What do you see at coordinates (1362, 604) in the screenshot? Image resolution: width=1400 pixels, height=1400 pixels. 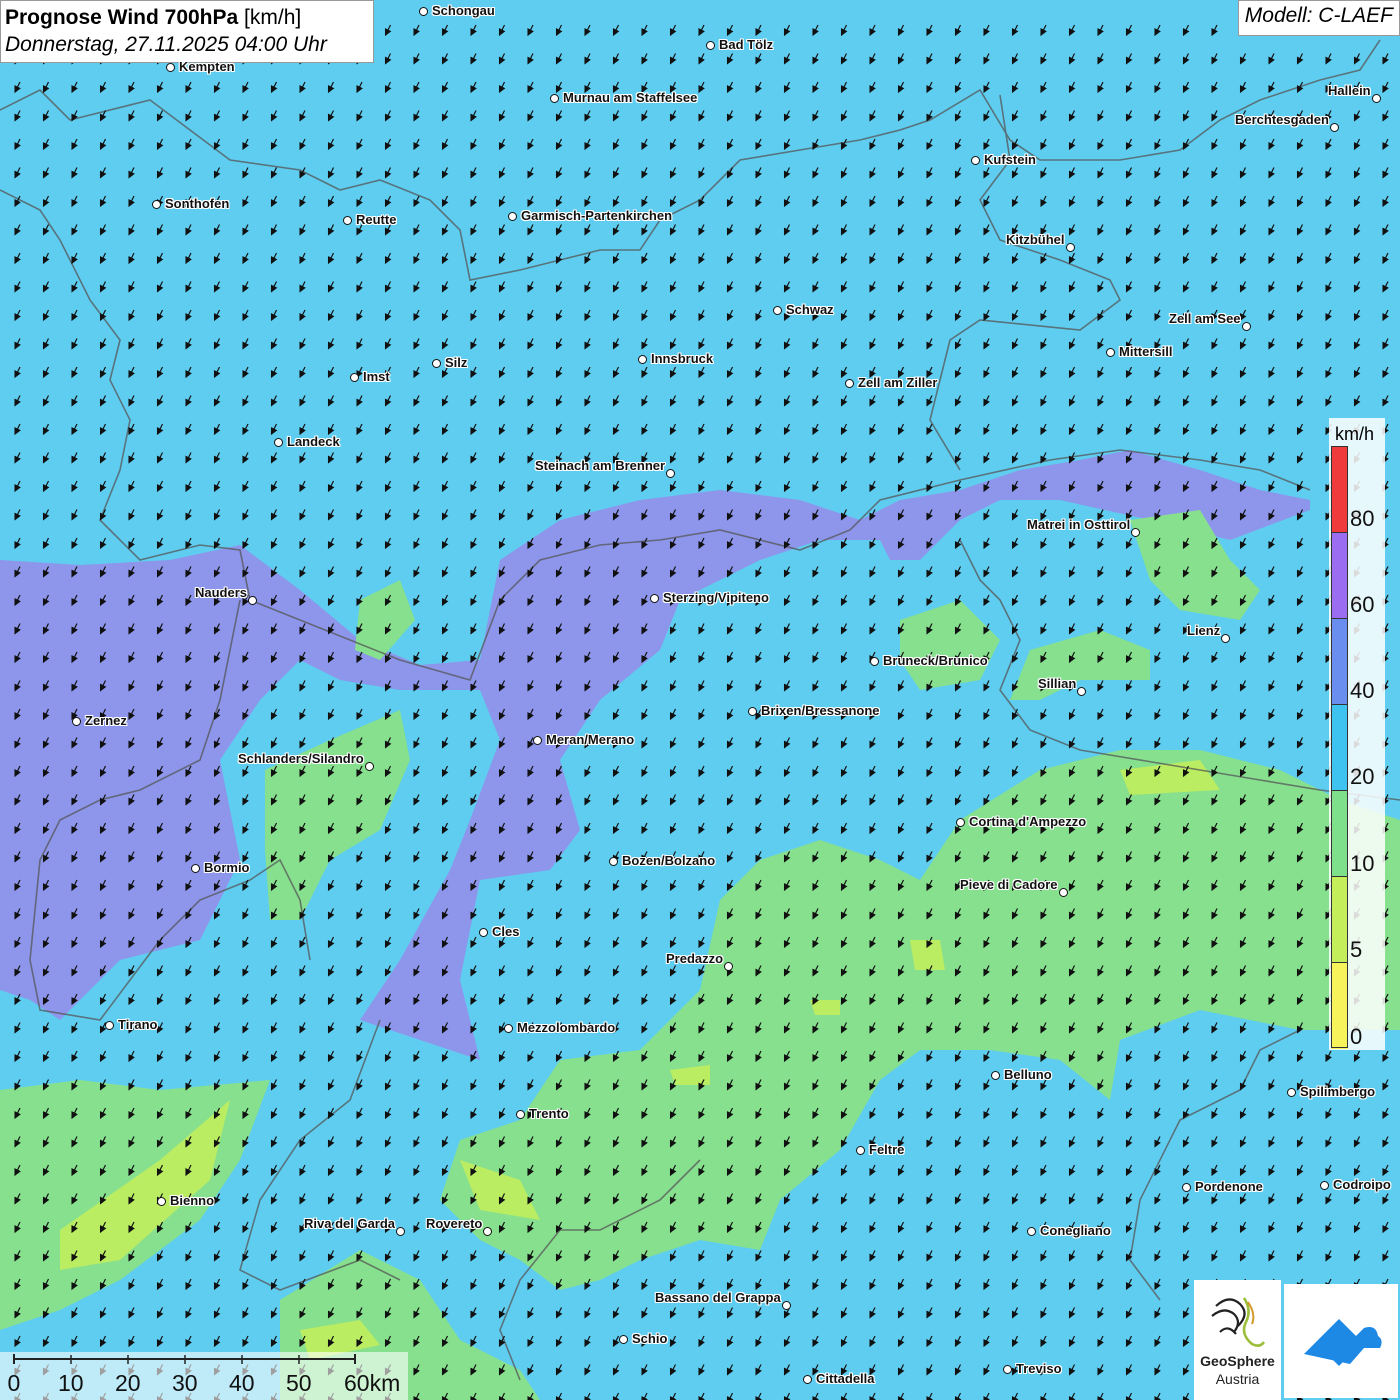 I see `legend-tick-label: 60` at bounding box center [1362, 604].